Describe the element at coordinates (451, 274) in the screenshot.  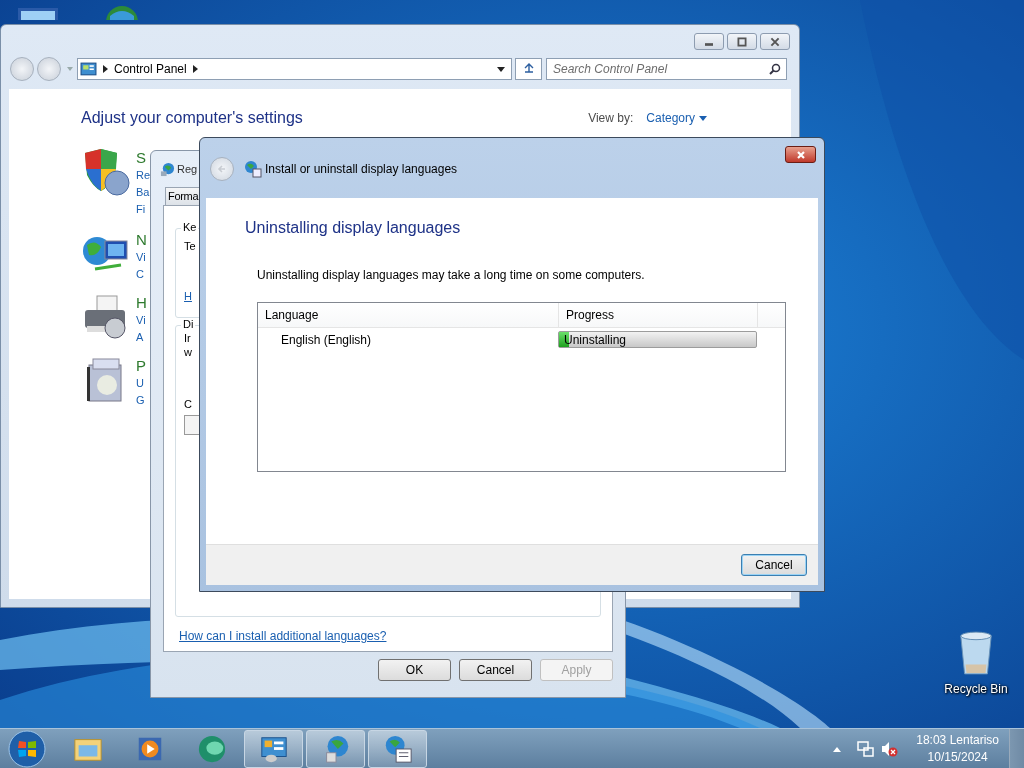
I see `dialog-message: Uninstalling display languages may take a long time on some computers.` at that location.